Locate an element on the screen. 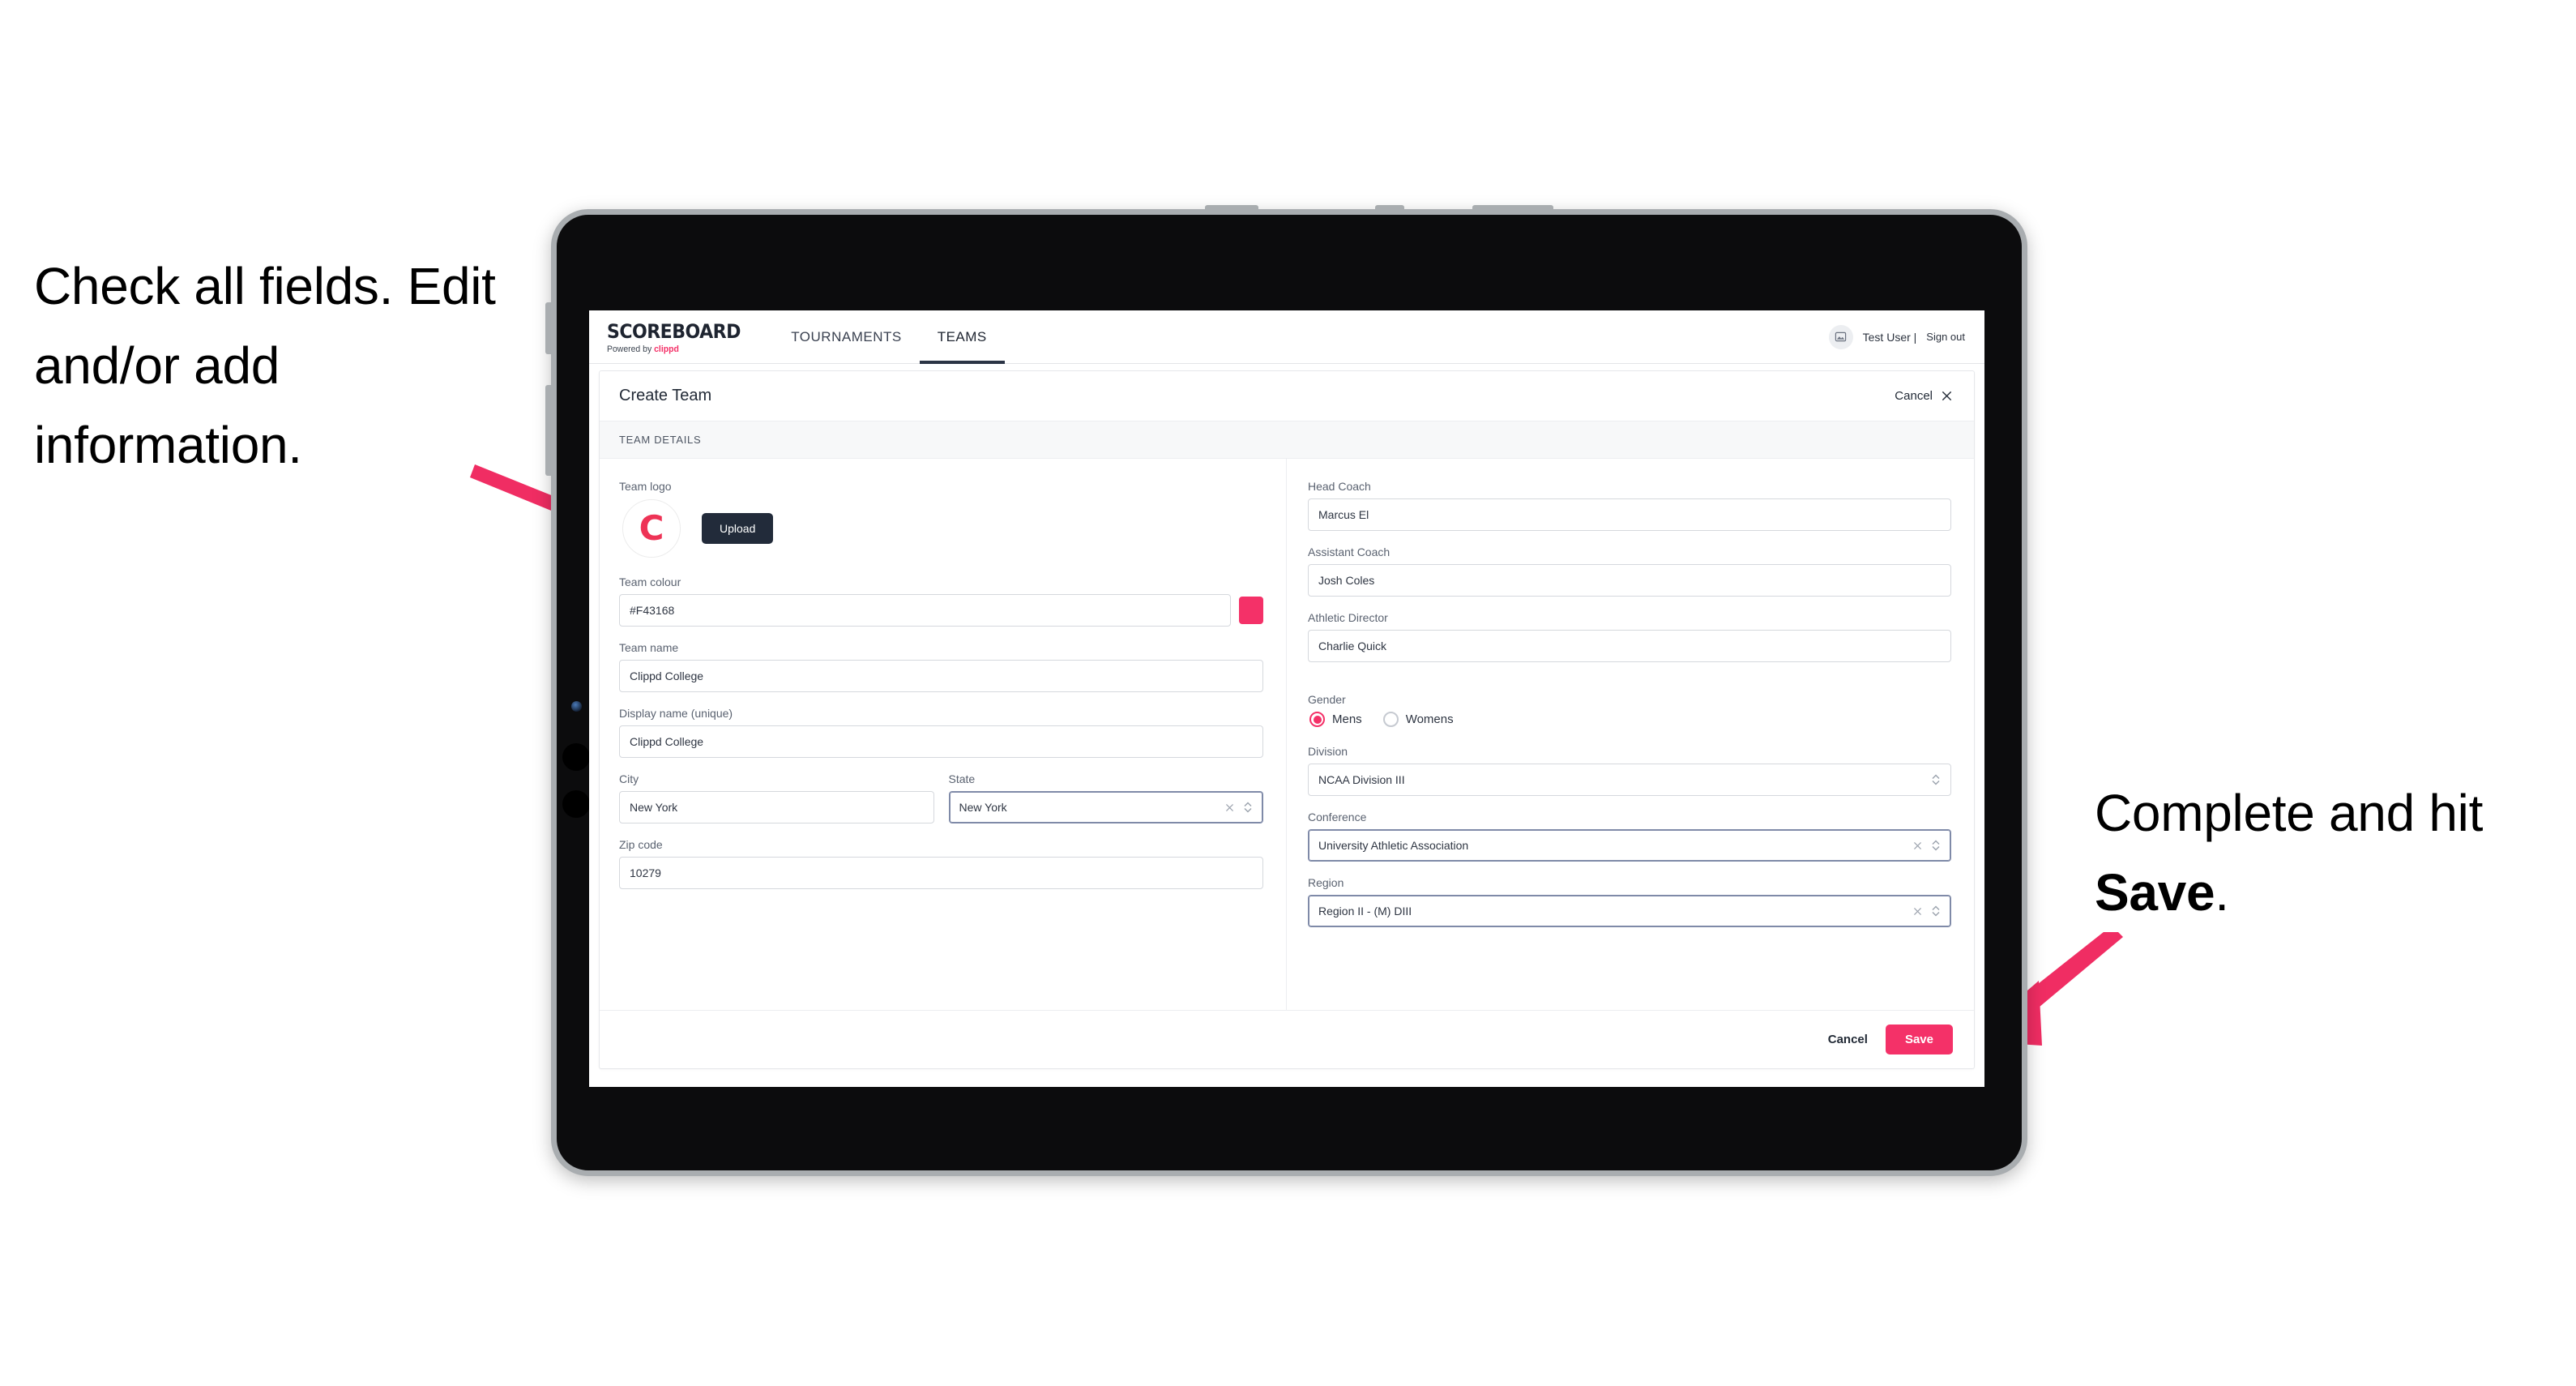 Image resolution: width=2576 pixels, height=1386 pixels. team-logo-letter: C is located at coordinates (651, 528).